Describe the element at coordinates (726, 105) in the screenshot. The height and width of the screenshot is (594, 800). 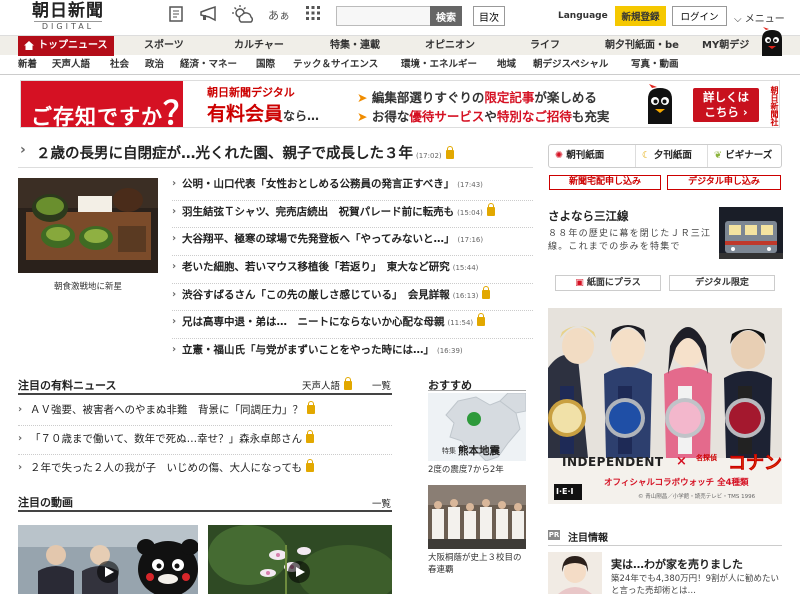
I see `banner-details-button: 詳しくは こちら ›` at that location.